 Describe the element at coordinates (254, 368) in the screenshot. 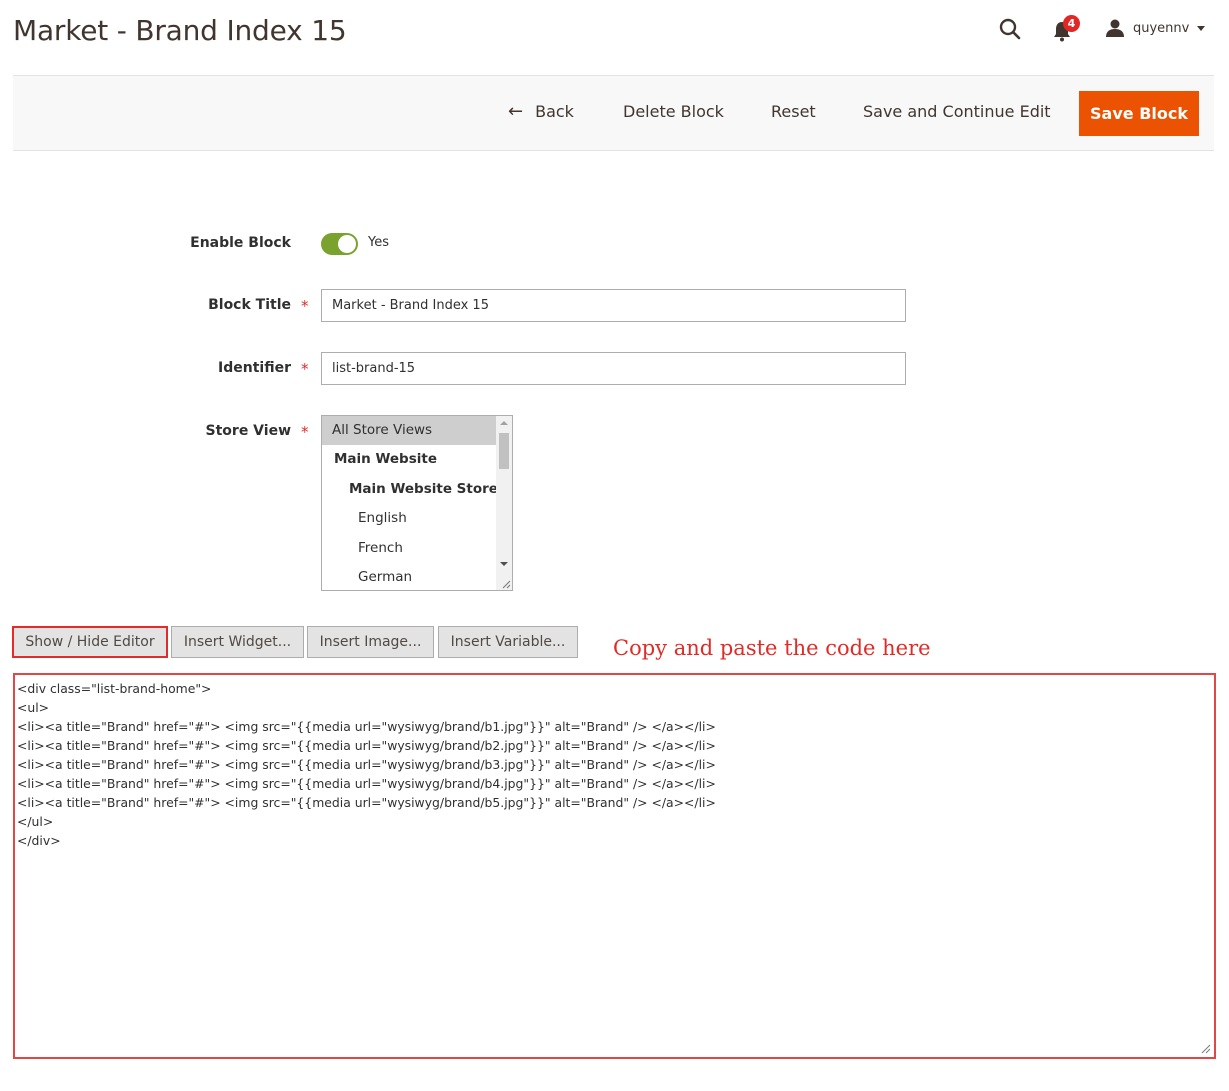

I see `identifier-label: Identifier` at that location.